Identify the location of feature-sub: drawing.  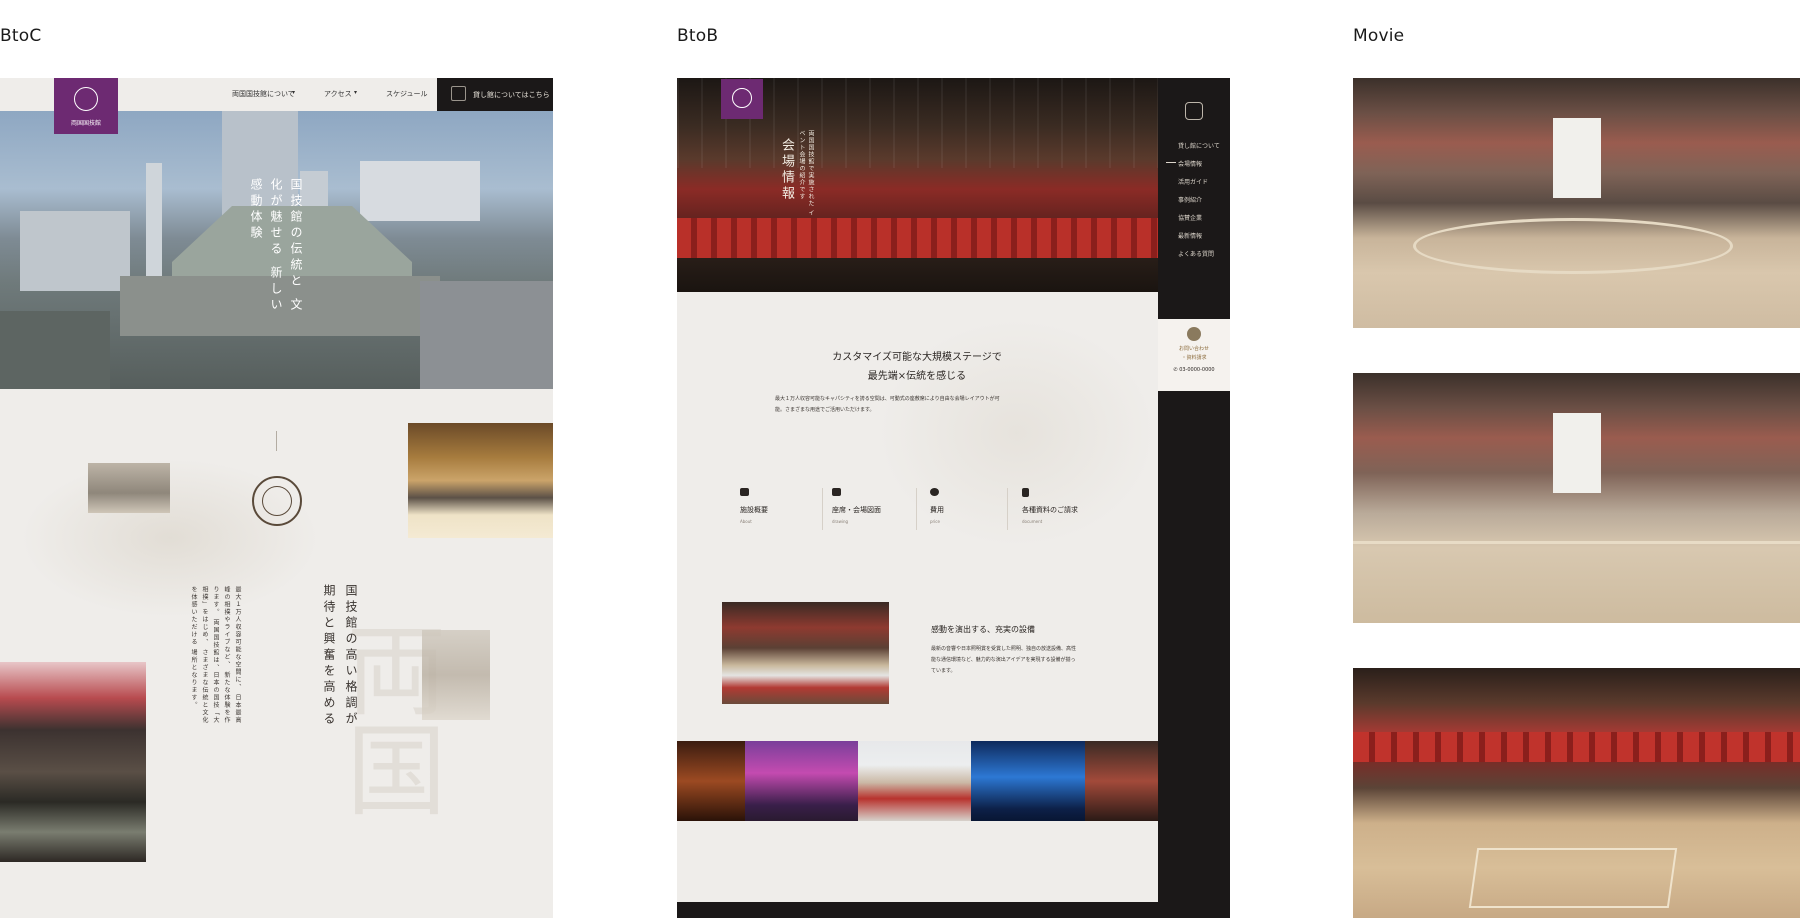
(840, 521).